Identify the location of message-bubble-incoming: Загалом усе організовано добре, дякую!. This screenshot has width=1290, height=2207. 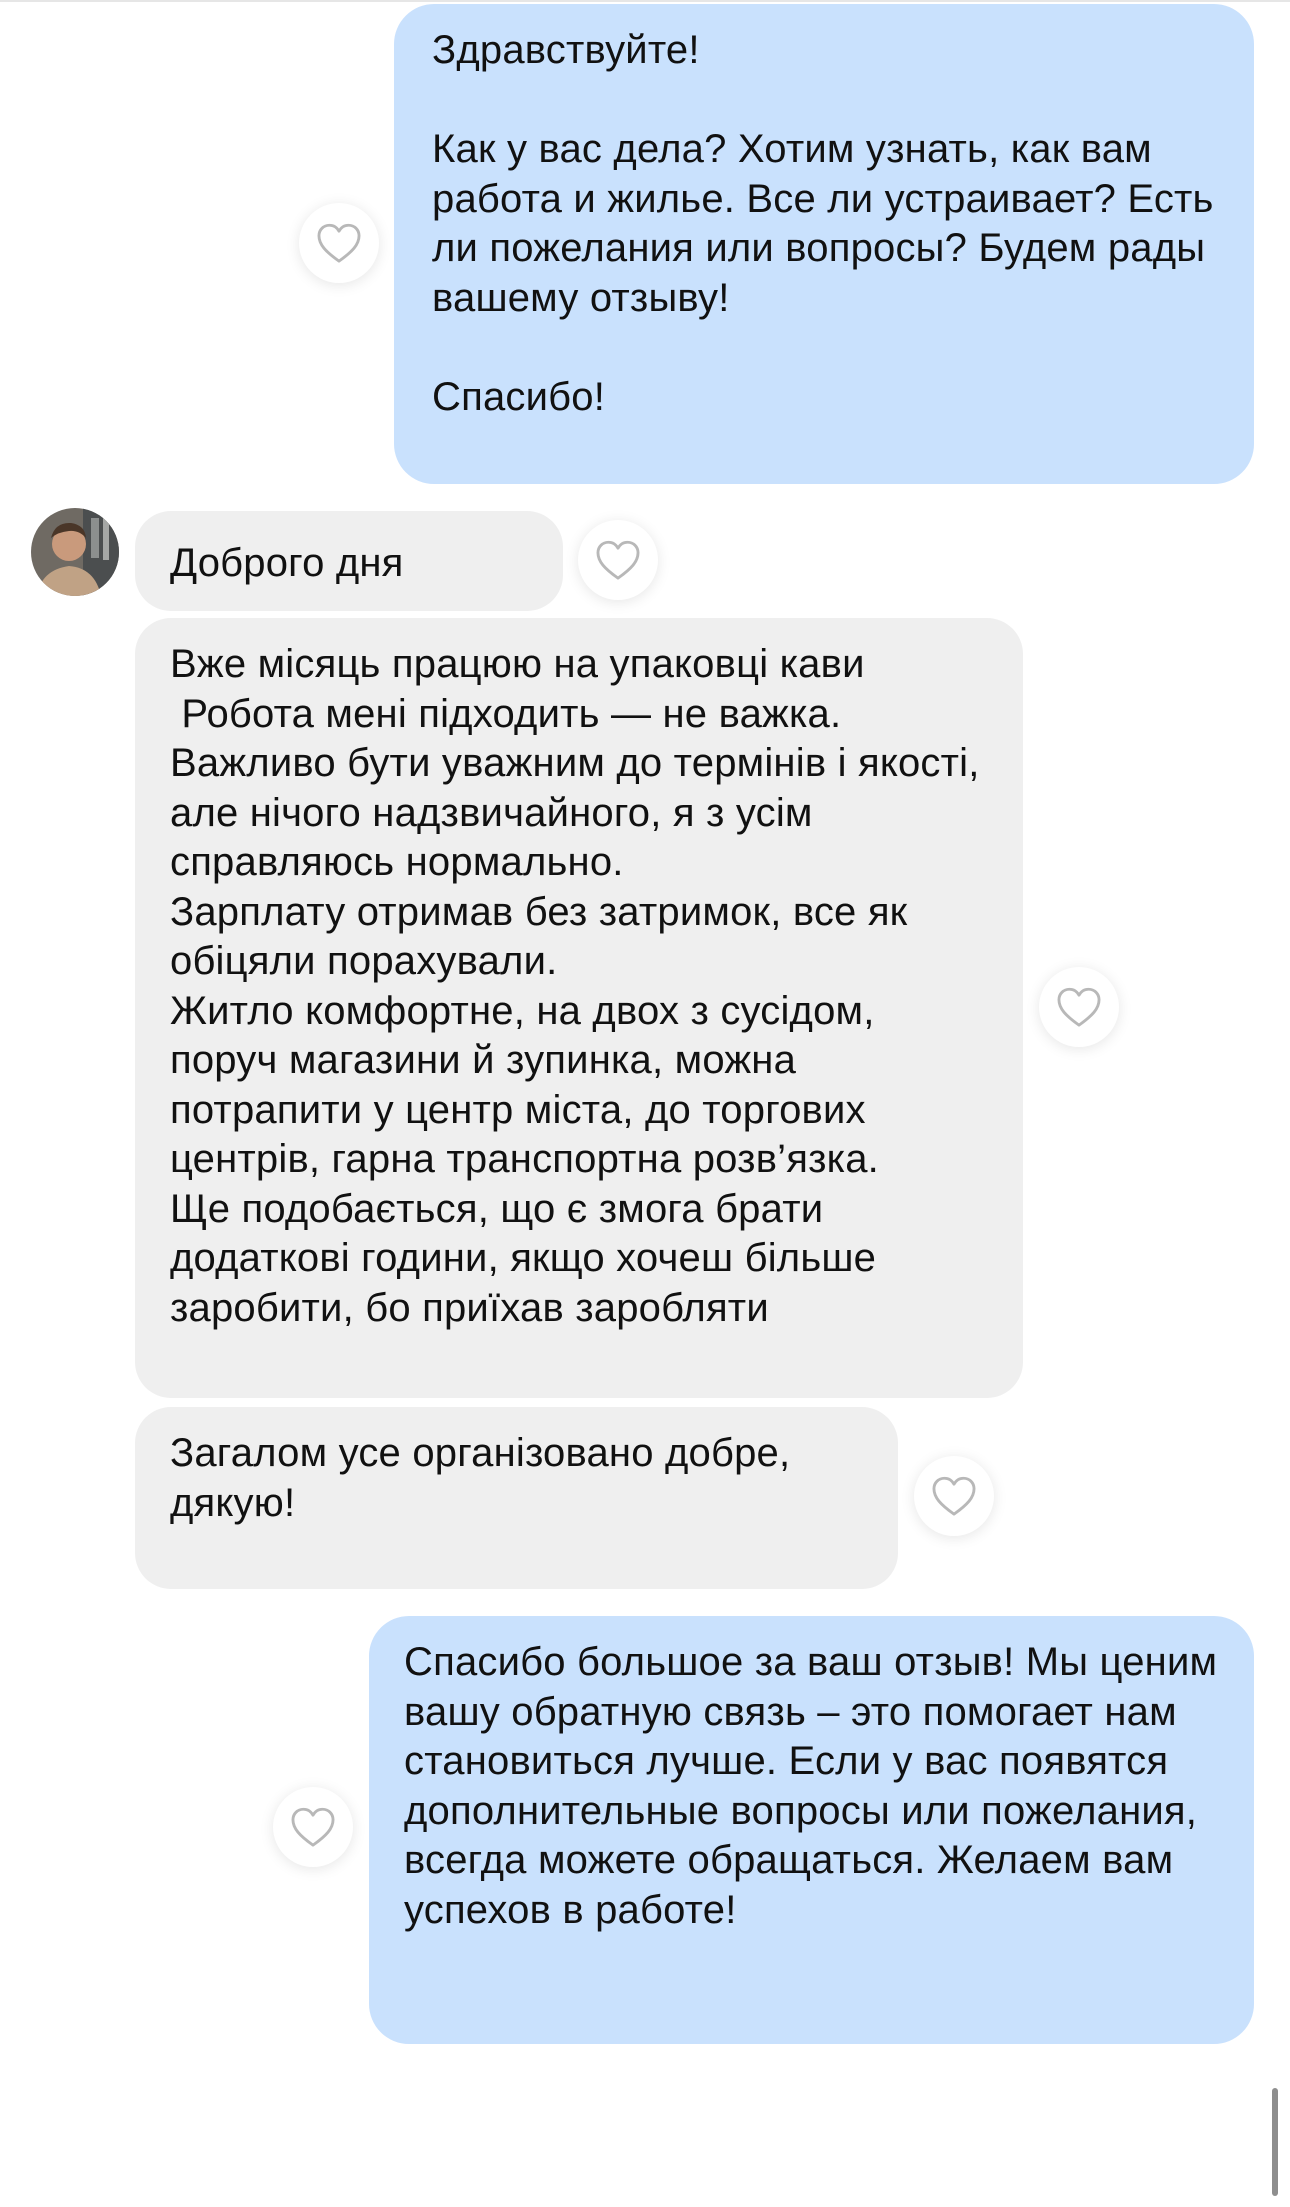
(516, 1498).